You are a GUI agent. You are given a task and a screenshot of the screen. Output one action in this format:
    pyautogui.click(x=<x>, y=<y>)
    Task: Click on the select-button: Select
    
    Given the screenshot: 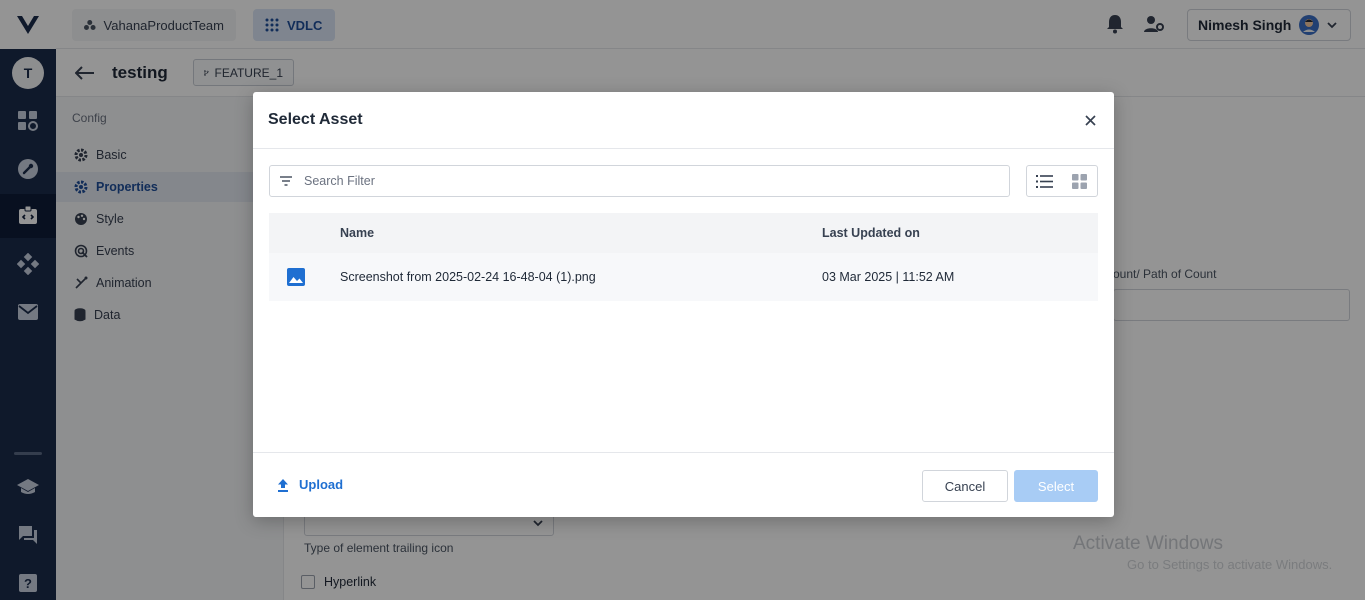 What is the action you would take?
    pyautogui.click(x=1056, y=486)
    